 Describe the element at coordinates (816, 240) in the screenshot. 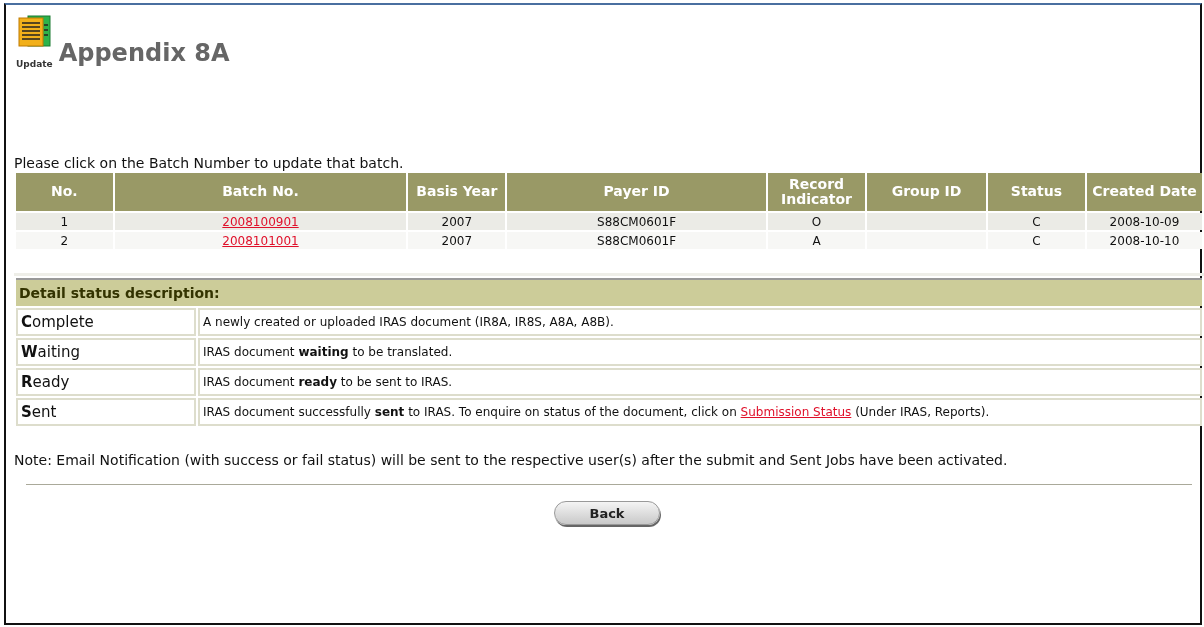

I see `table-cell: A` at that location.